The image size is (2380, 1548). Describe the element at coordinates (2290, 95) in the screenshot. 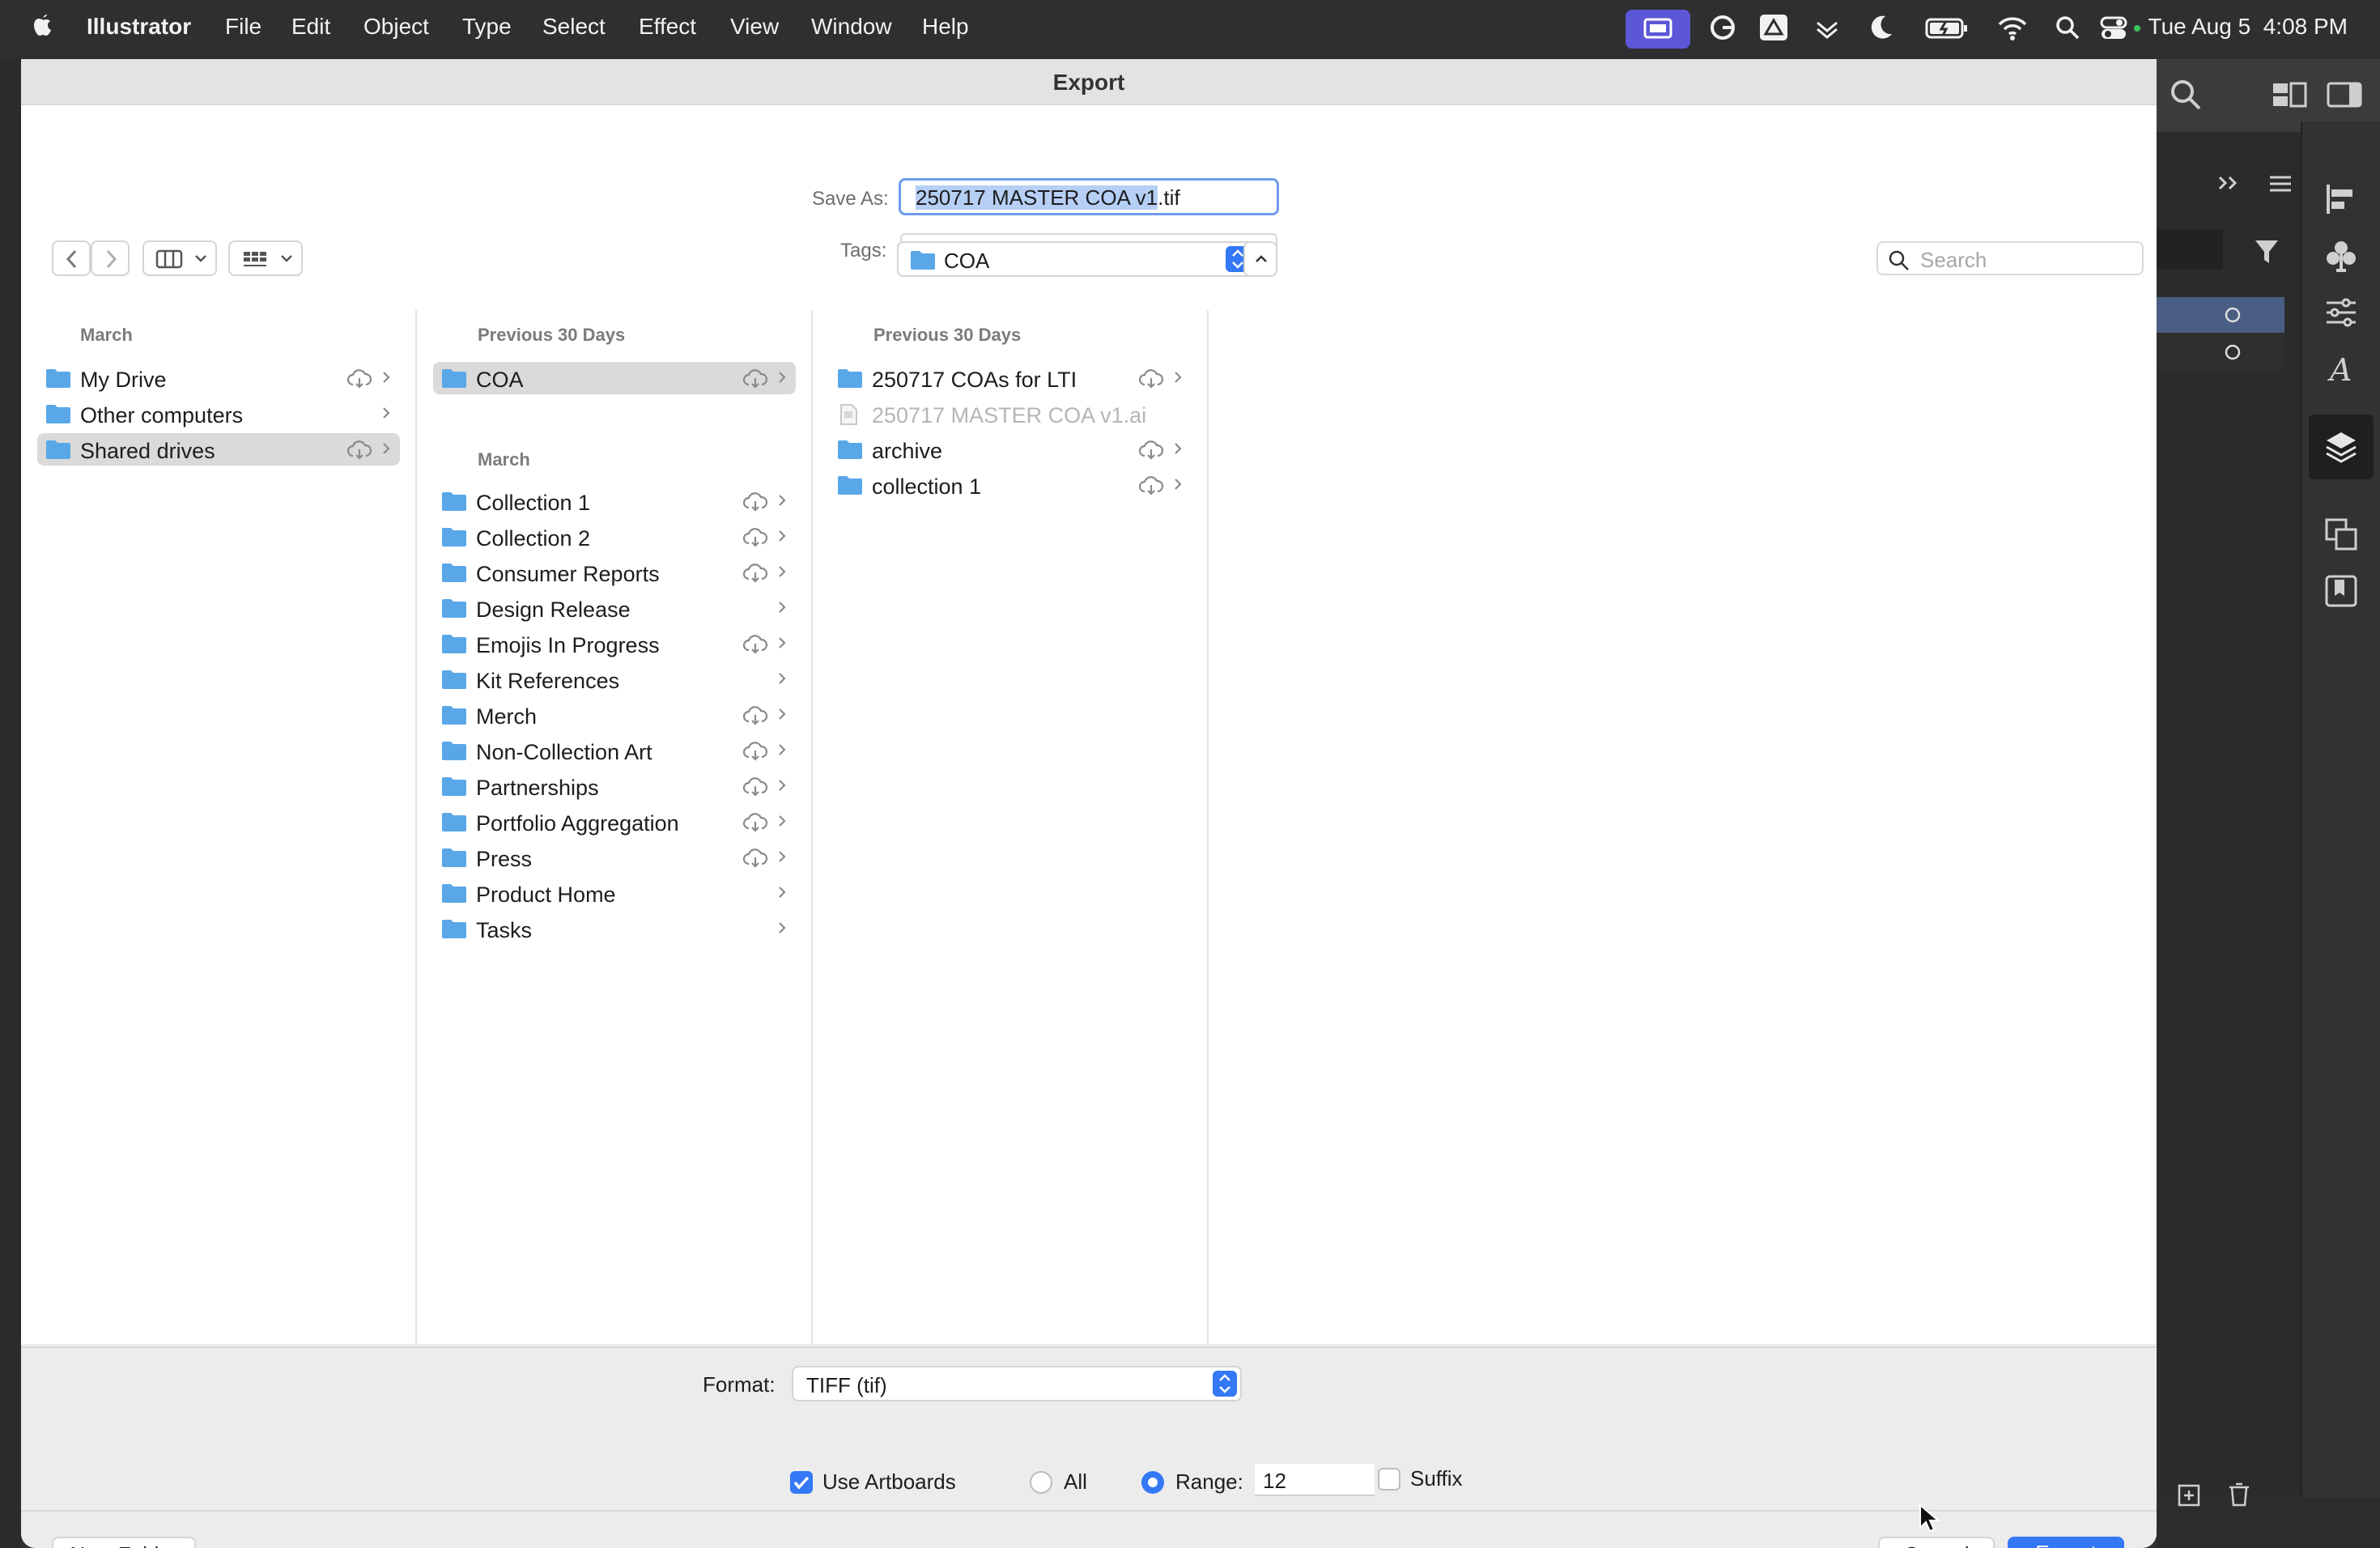

I see `workspace-switcher-icon` at that location.